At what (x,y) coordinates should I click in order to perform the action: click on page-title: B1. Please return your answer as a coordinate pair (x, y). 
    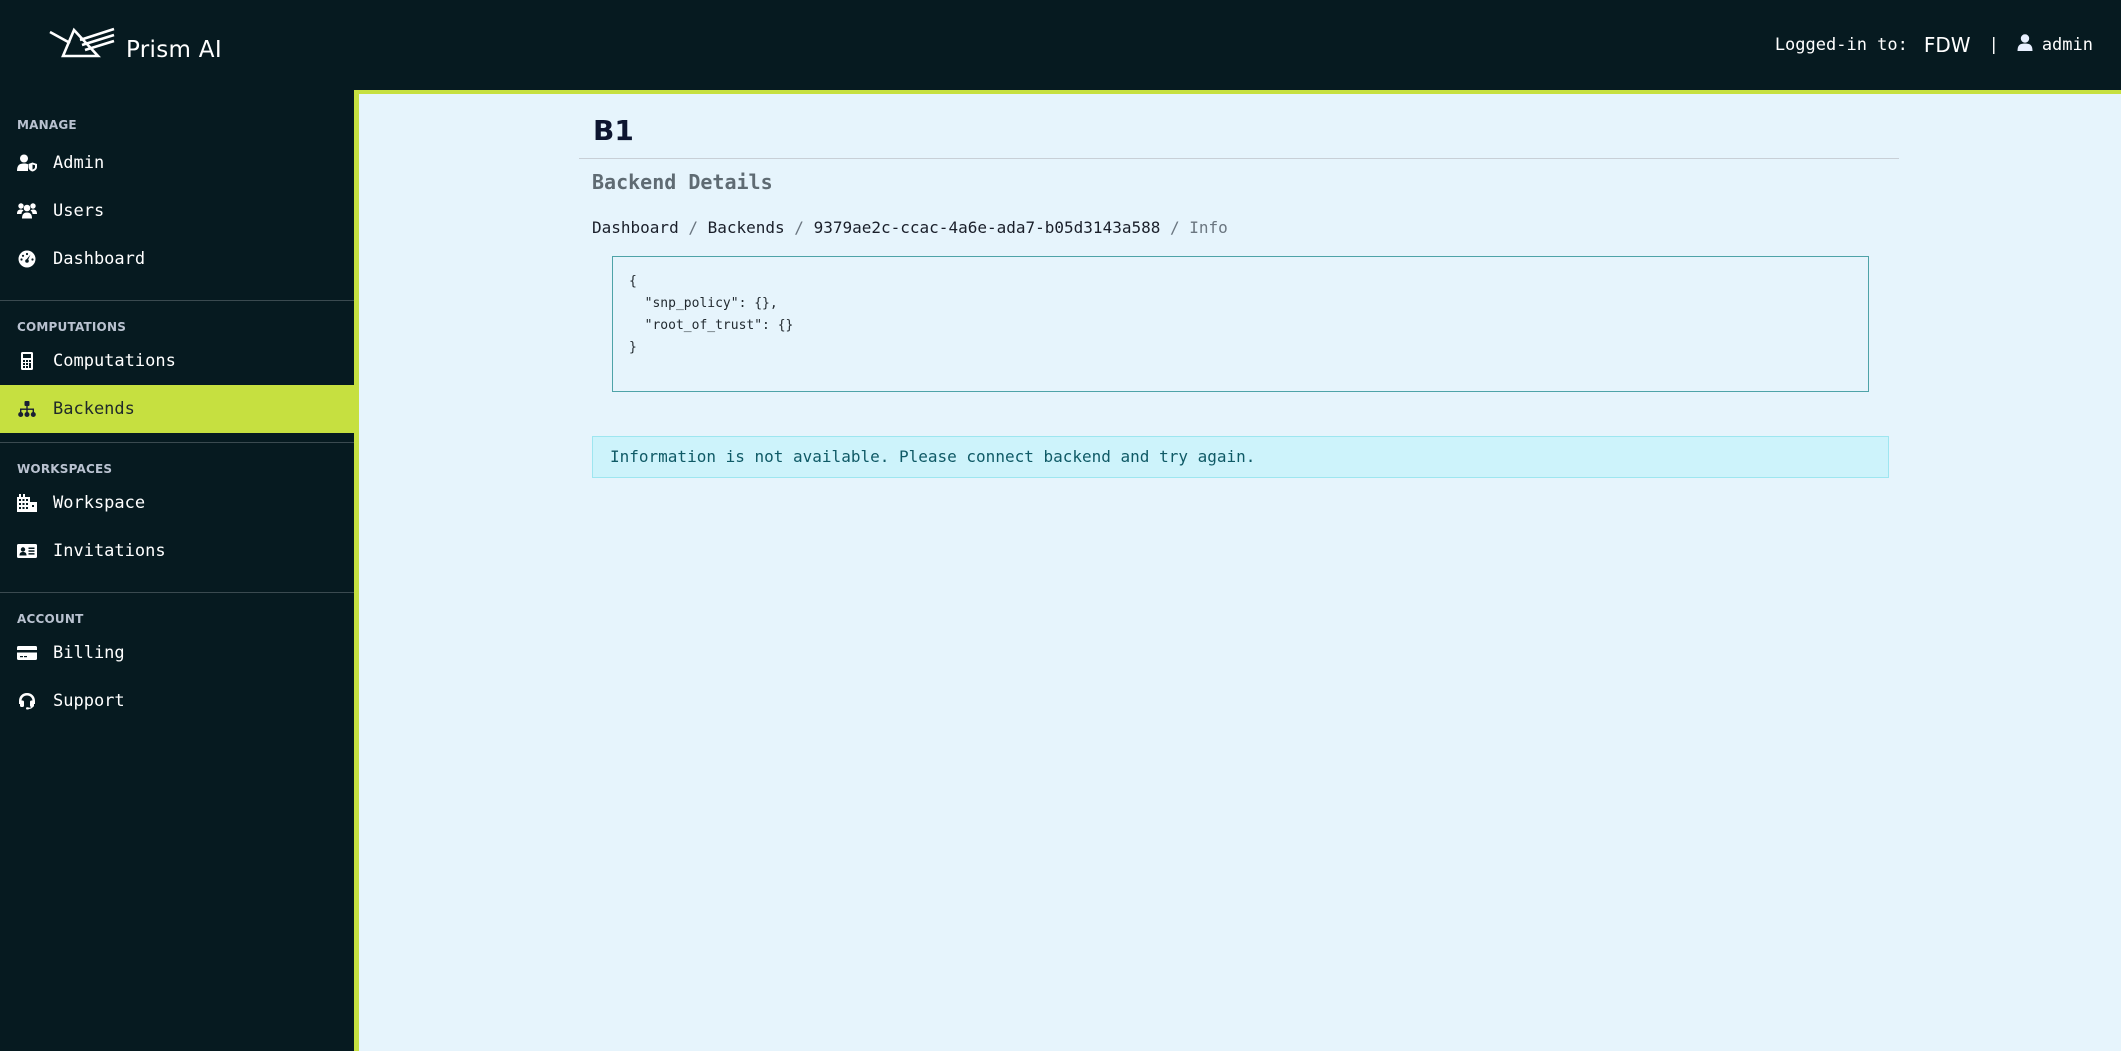
    Looking at the image, I should click on (613, 130).